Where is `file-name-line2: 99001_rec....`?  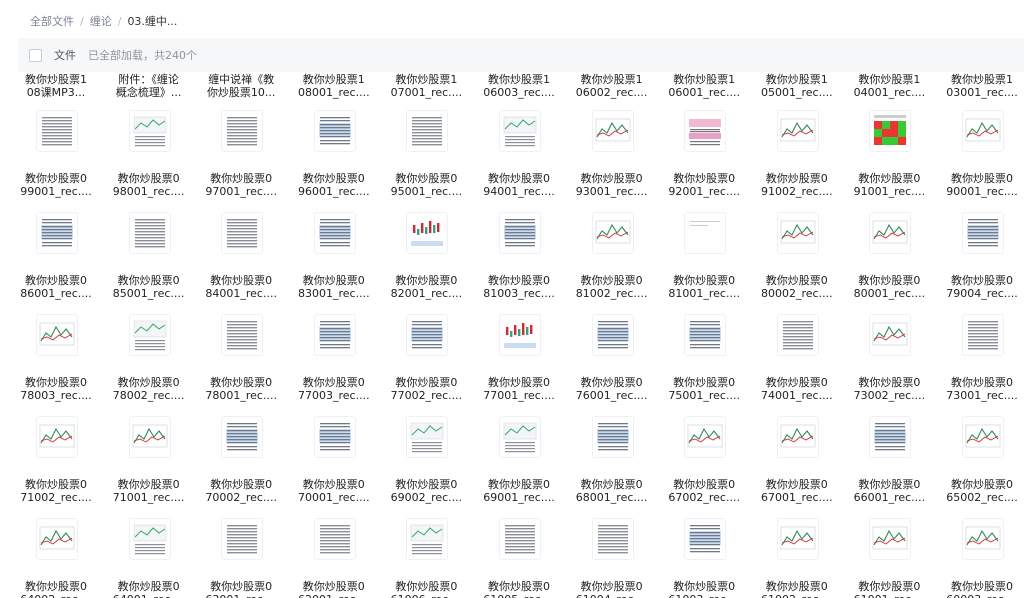
file-name-line2: 99001_rec.... is located at coordinates (56, 191).